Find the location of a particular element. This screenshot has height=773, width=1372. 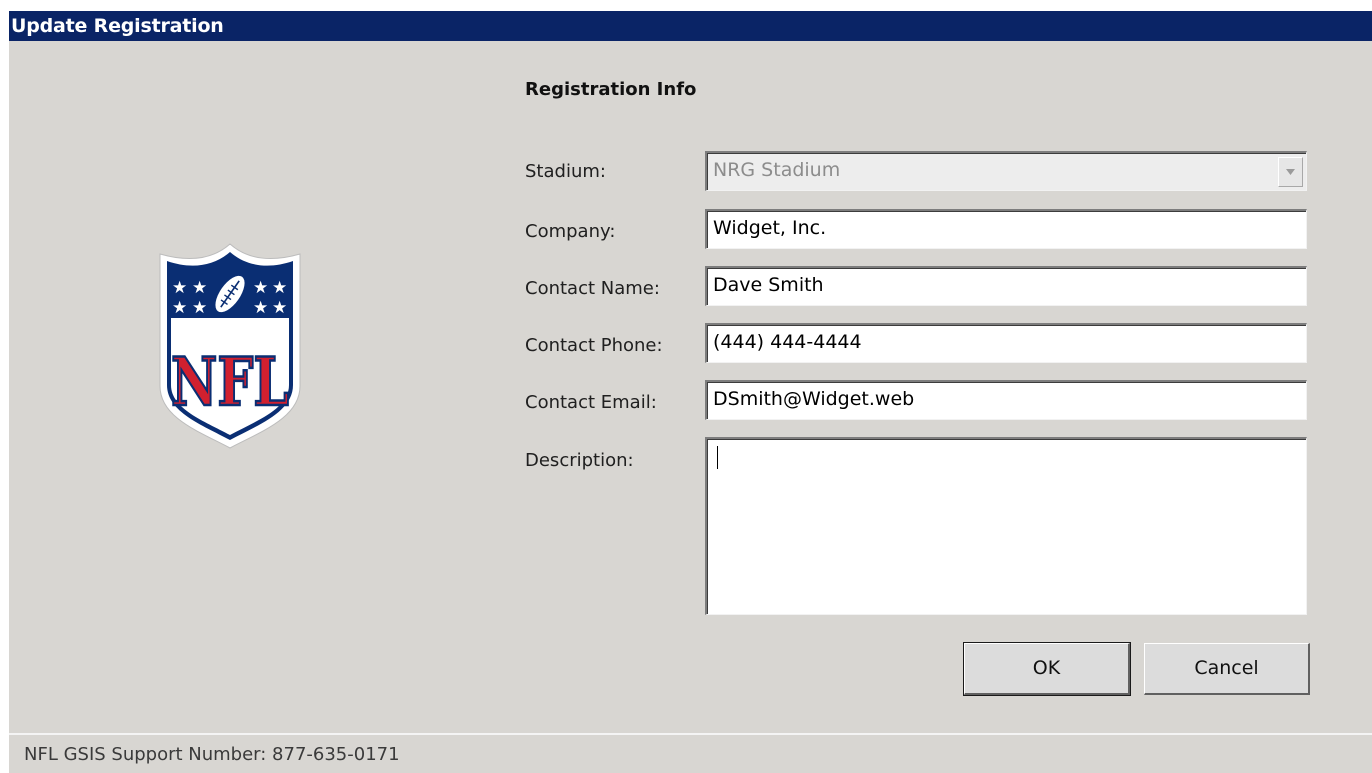

status-footer: NFL GSIS Support Number: 877-635-0171 is located at coordinates (690, 753).